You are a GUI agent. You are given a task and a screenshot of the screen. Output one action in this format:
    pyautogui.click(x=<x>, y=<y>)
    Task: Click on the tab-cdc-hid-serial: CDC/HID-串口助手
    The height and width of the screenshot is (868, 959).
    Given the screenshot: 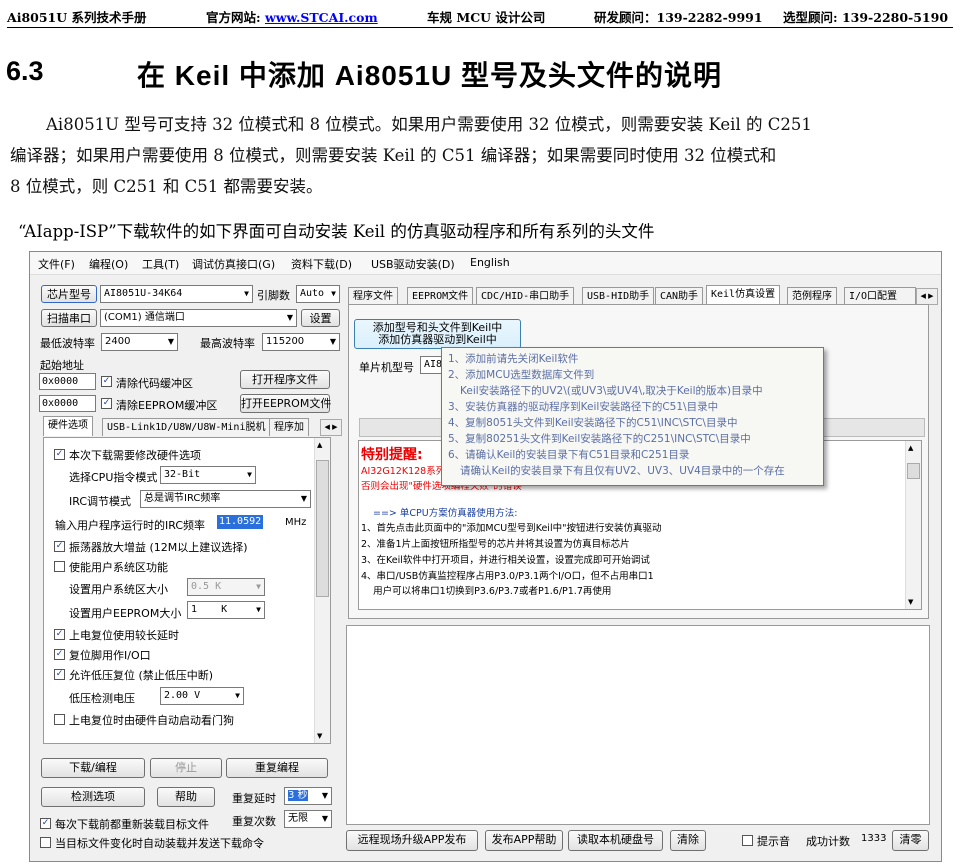 What is the action you would take?
    pyautogui.click(x=525, y=296)
    